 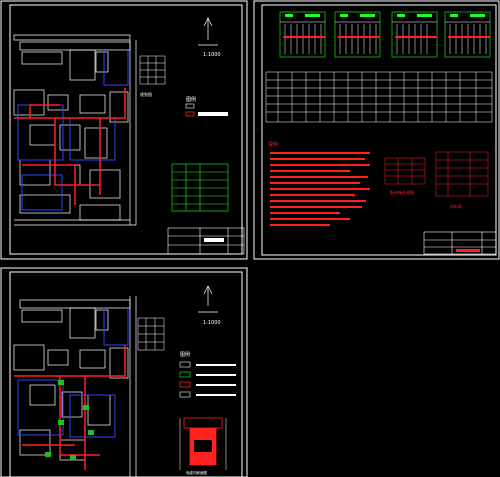 I want to click on notes-text, so click(x=320, y=189).